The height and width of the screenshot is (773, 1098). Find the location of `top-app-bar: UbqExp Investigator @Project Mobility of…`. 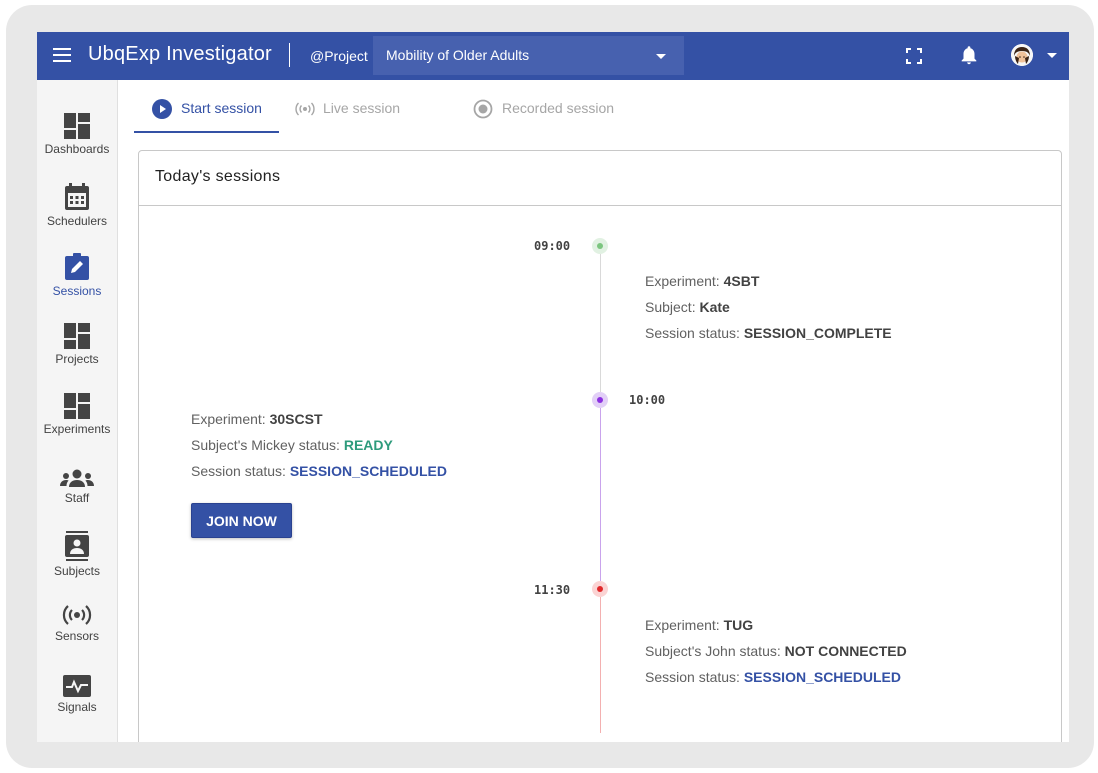

top-app-bar: UbqExp Investigator @Project Mobility of… is located at coordinates (553, 56).